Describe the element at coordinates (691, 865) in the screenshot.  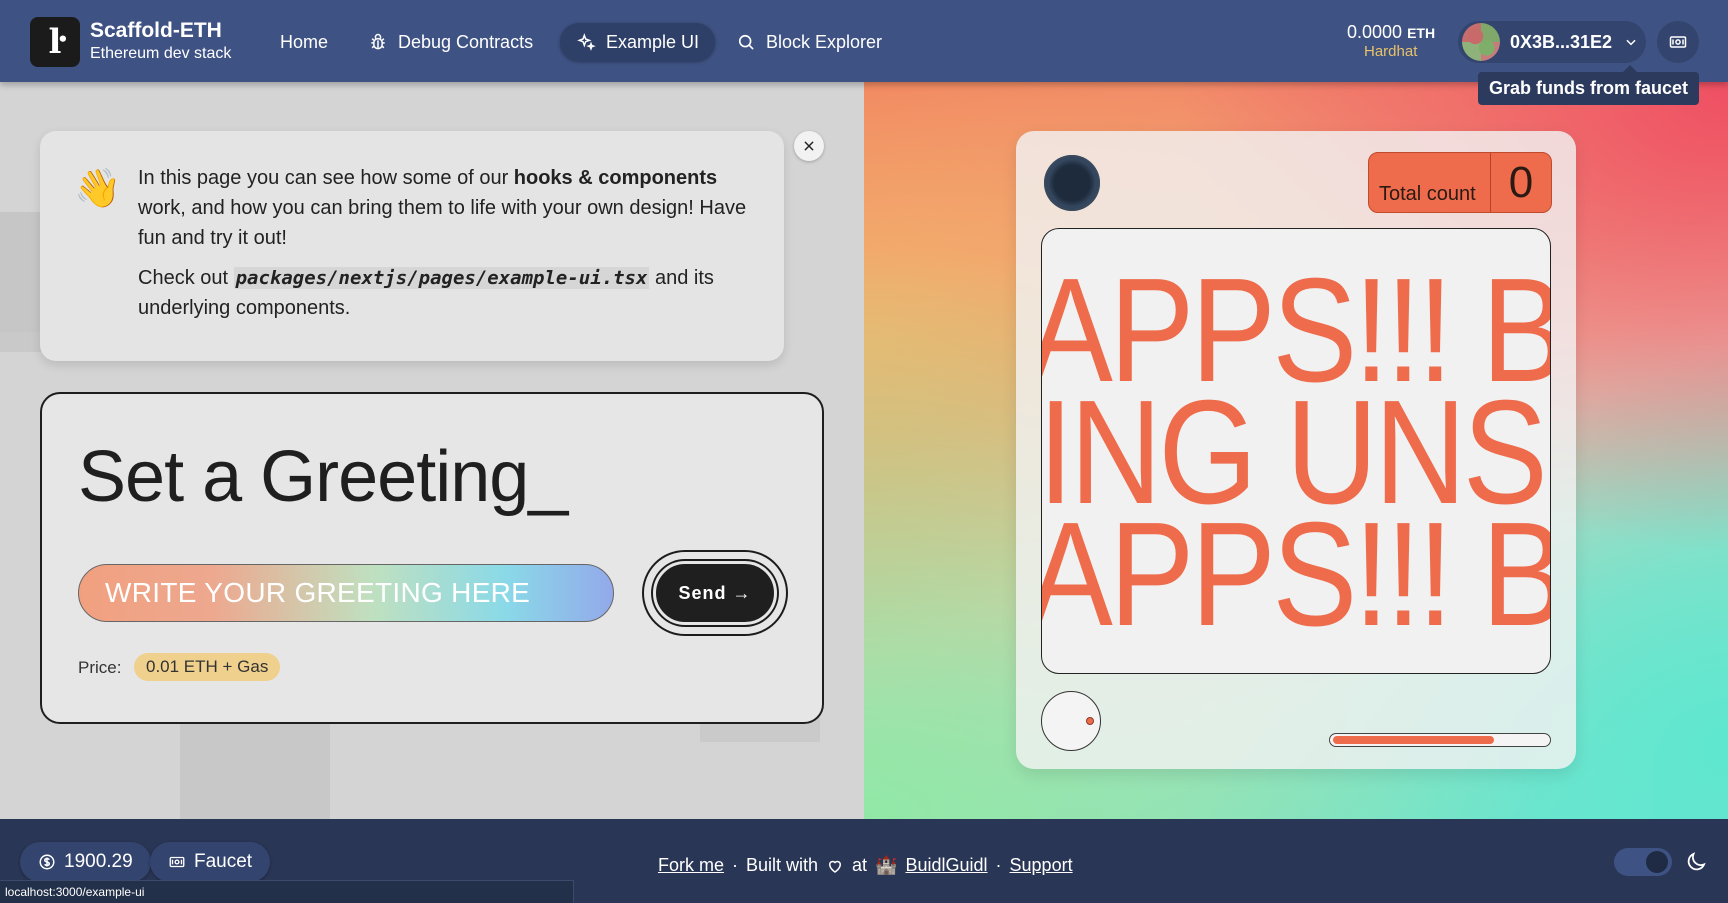
I see `fork-me-link: Fork me` at that location.